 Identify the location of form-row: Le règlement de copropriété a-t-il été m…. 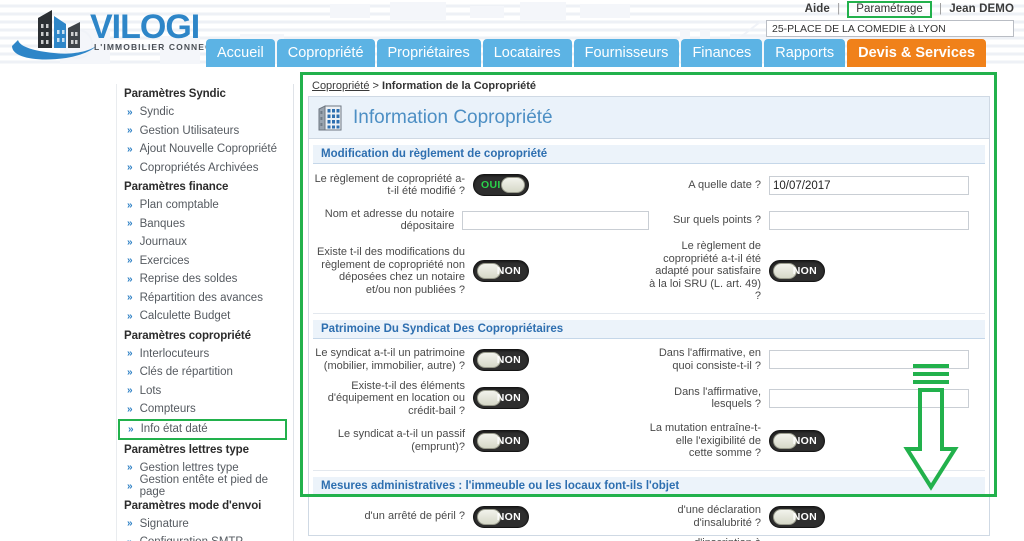
(649, 185).